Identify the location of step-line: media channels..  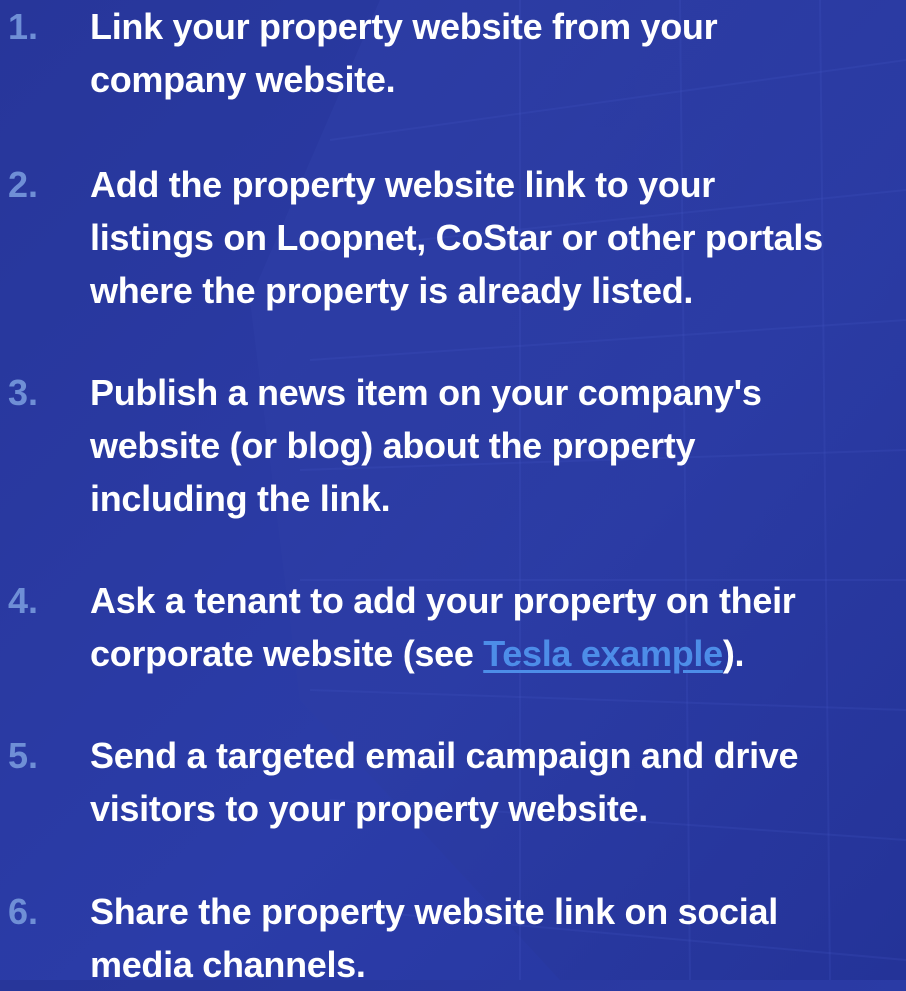
(228, 964).